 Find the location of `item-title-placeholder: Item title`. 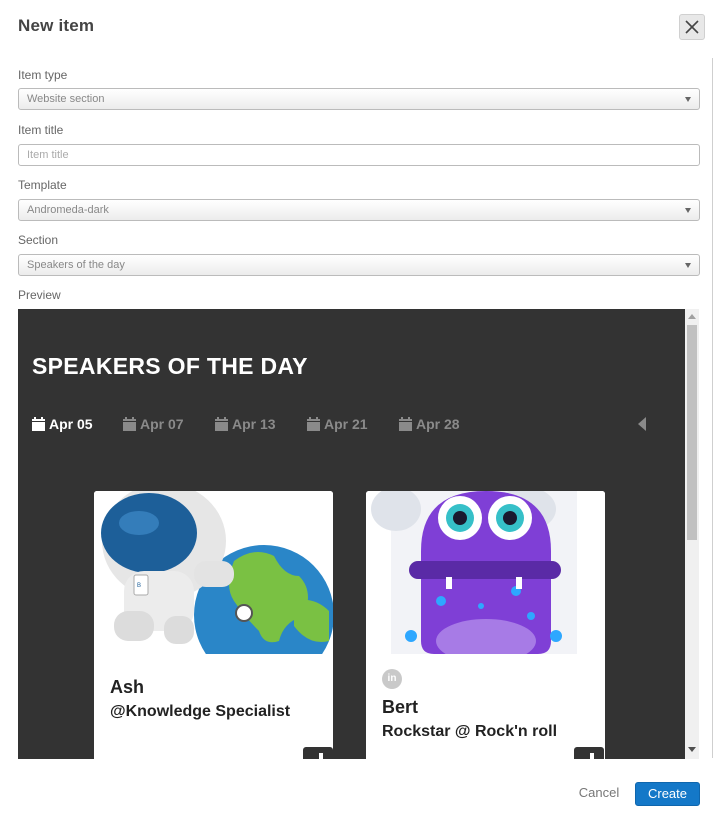

item-title-placeholder: Item title is located at coordinates (48, 155).